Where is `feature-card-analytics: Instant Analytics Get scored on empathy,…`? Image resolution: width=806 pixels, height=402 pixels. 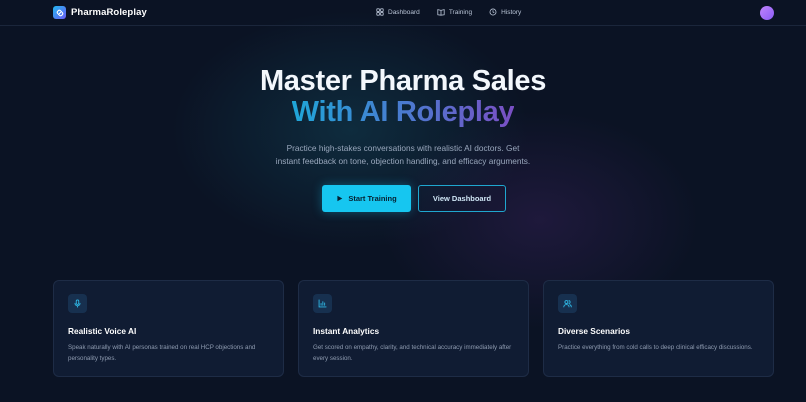
feature-card-analytics: Instant Analytics Get scored on empathy,… is located at coordinates (413, 328).